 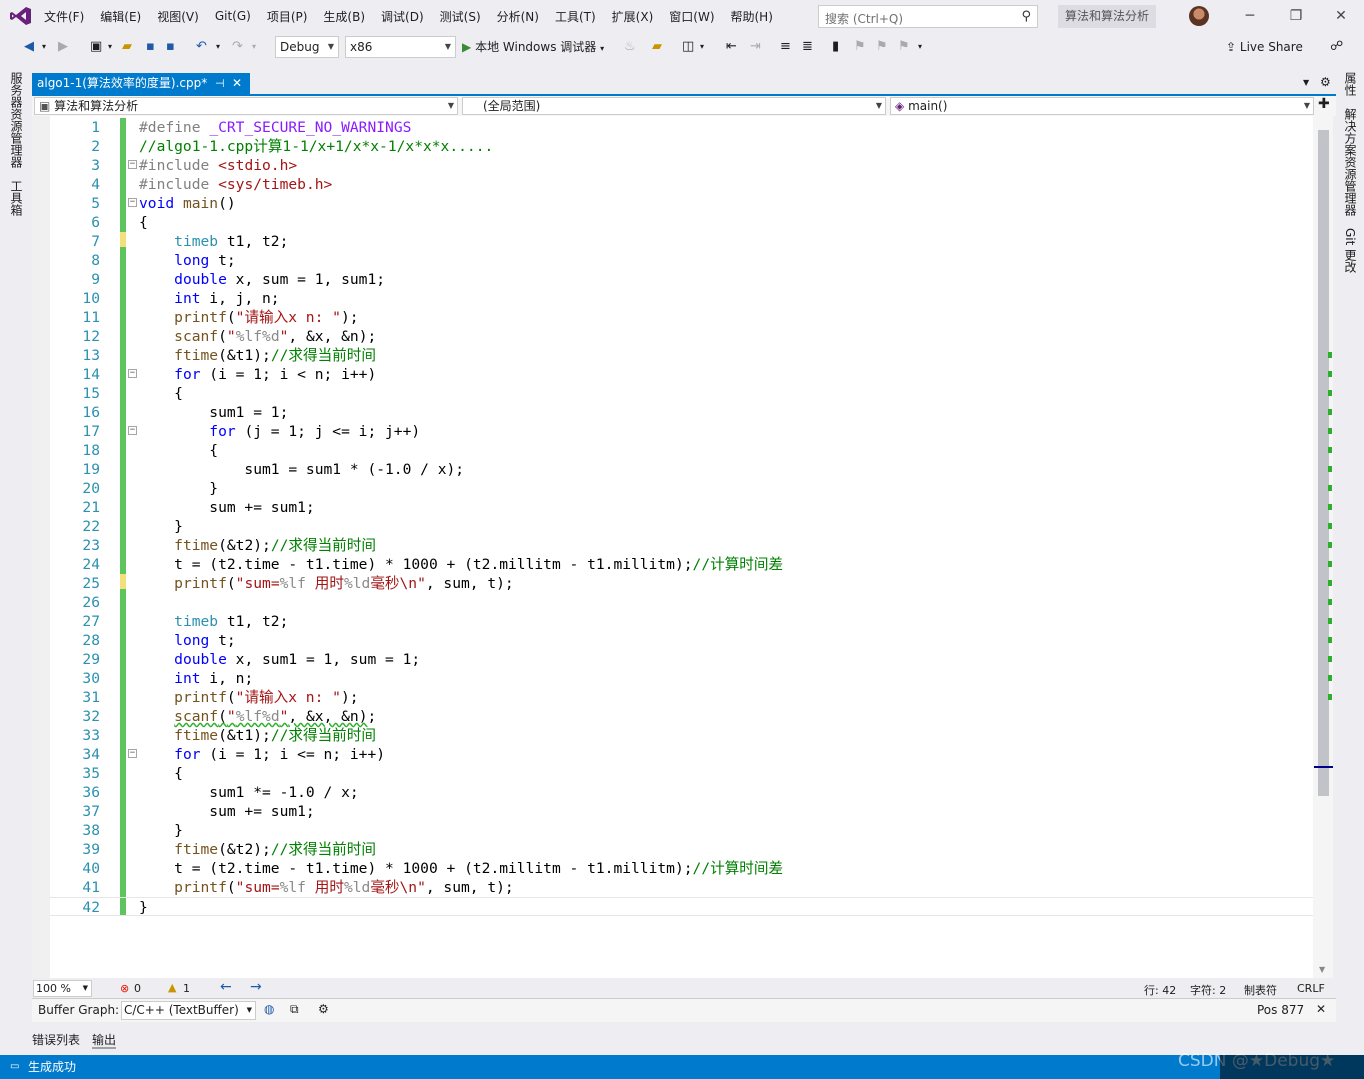 I want to click on browse-icon: ▰, so click(x=657, y=47).